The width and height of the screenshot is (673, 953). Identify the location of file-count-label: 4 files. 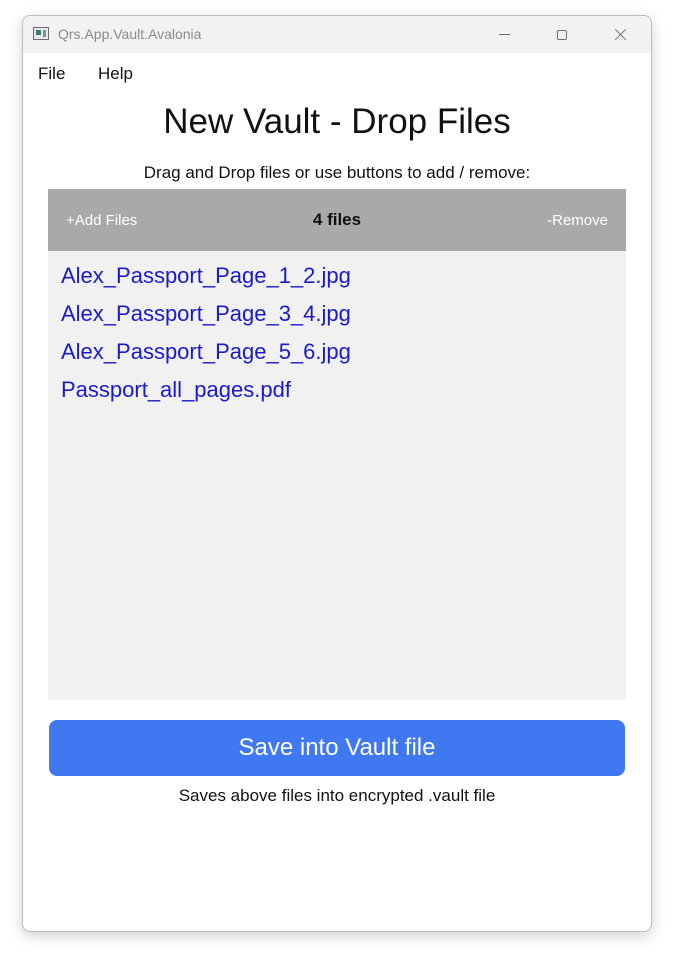
(337, 219).